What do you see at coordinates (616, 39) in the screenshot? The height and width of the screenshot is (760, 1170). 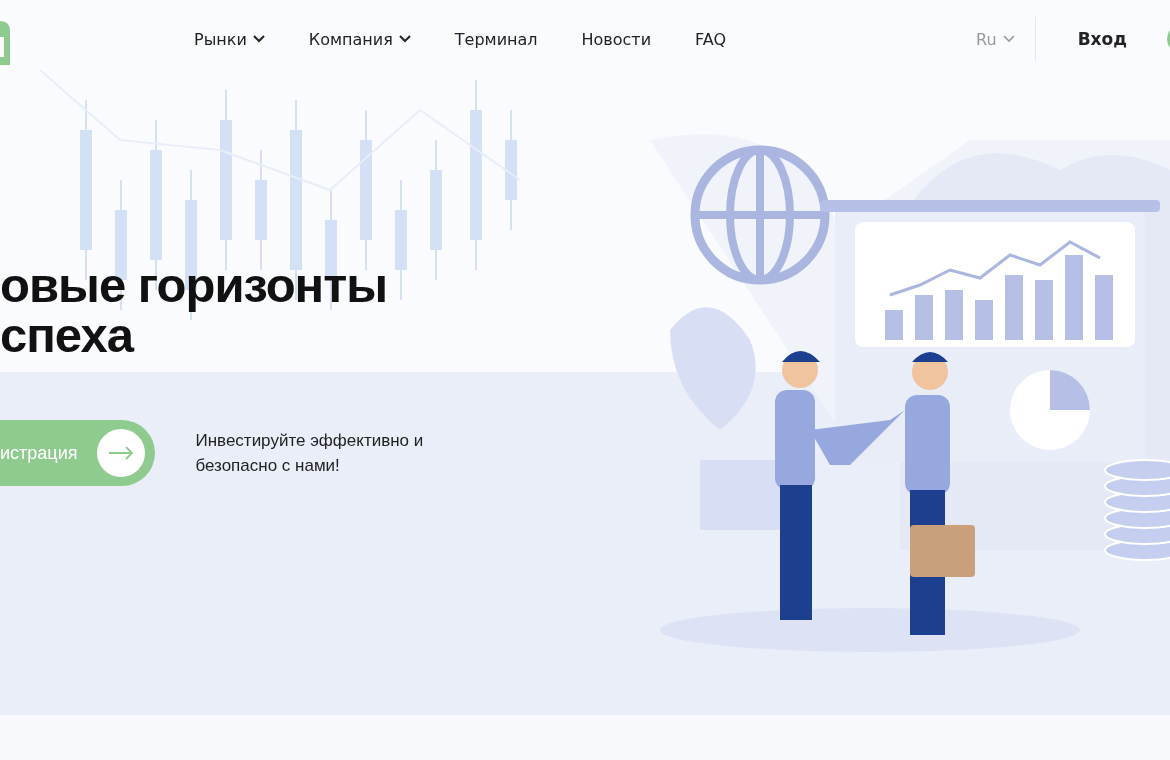 I see `nav-link: Новости` at bounding box center [616, 39].